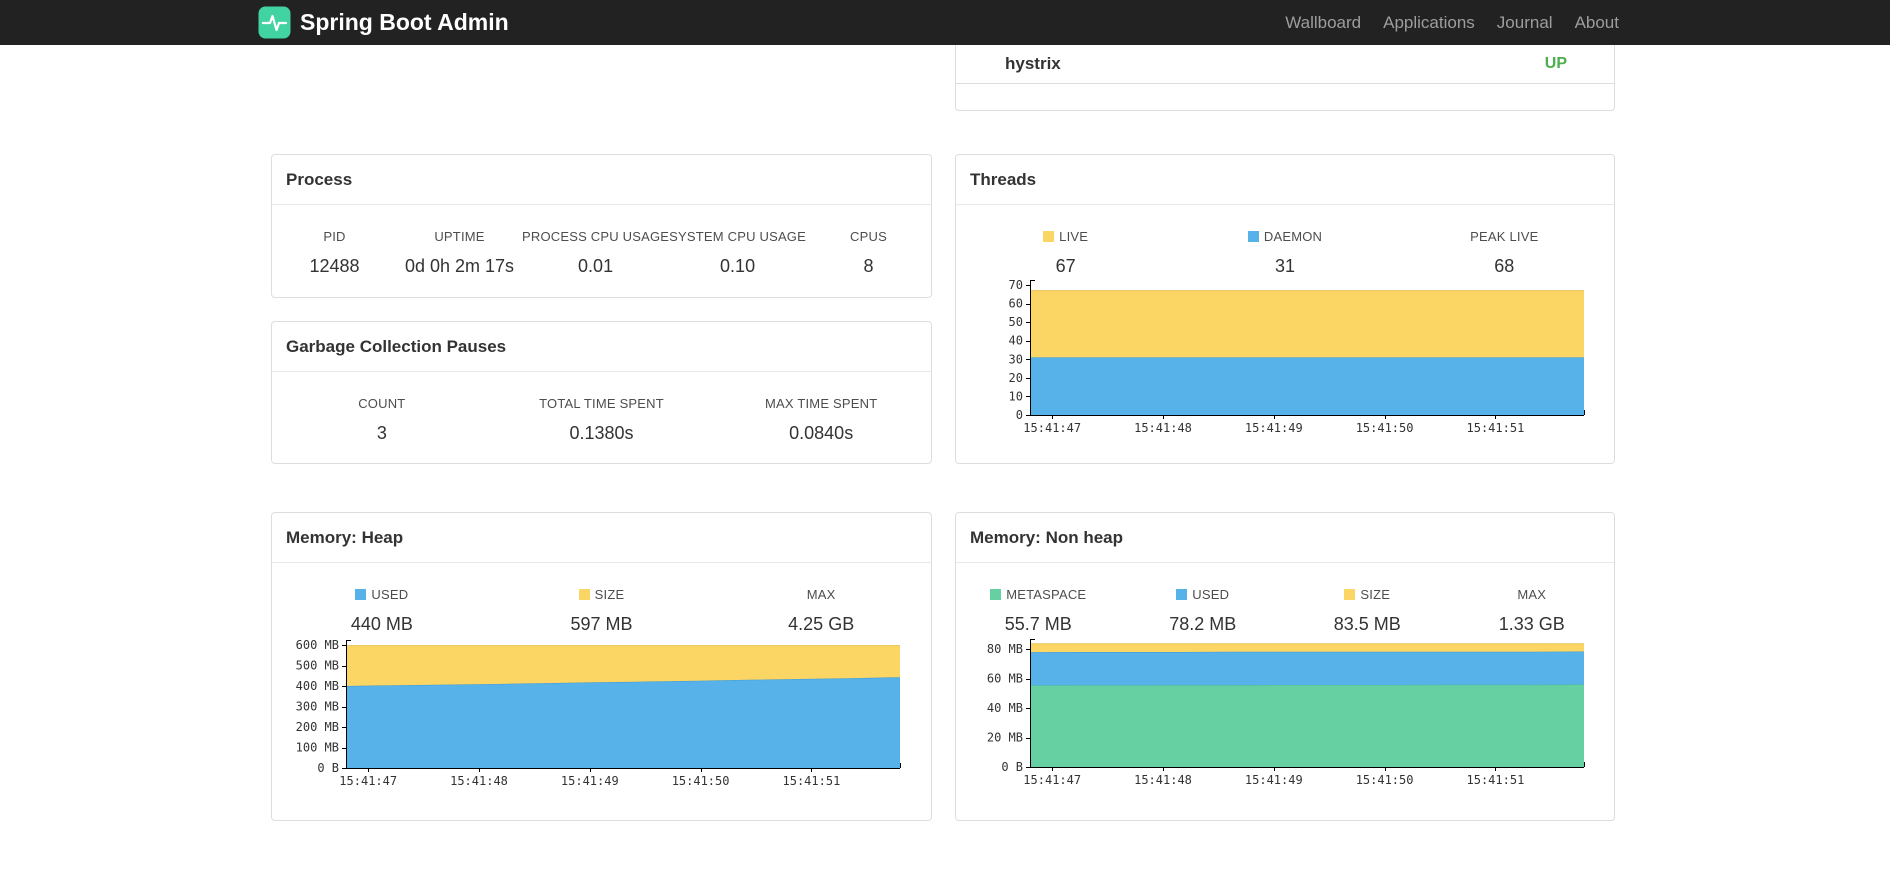 The width and height of the screenshot is (1890, 892). Describe the element at coordinates (1285, 180) in the screenshot. I see `threads-card-title: Threads` at that location.